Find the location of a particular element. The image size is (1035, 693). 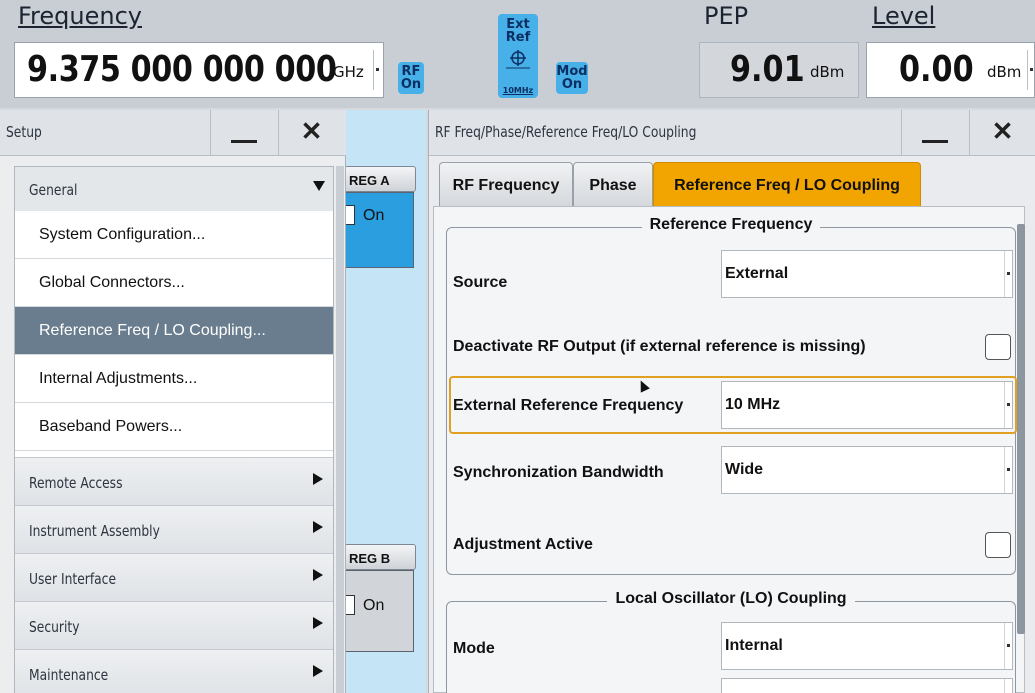

ext-ref-line2: Ref is located at coordinates (518, 37).